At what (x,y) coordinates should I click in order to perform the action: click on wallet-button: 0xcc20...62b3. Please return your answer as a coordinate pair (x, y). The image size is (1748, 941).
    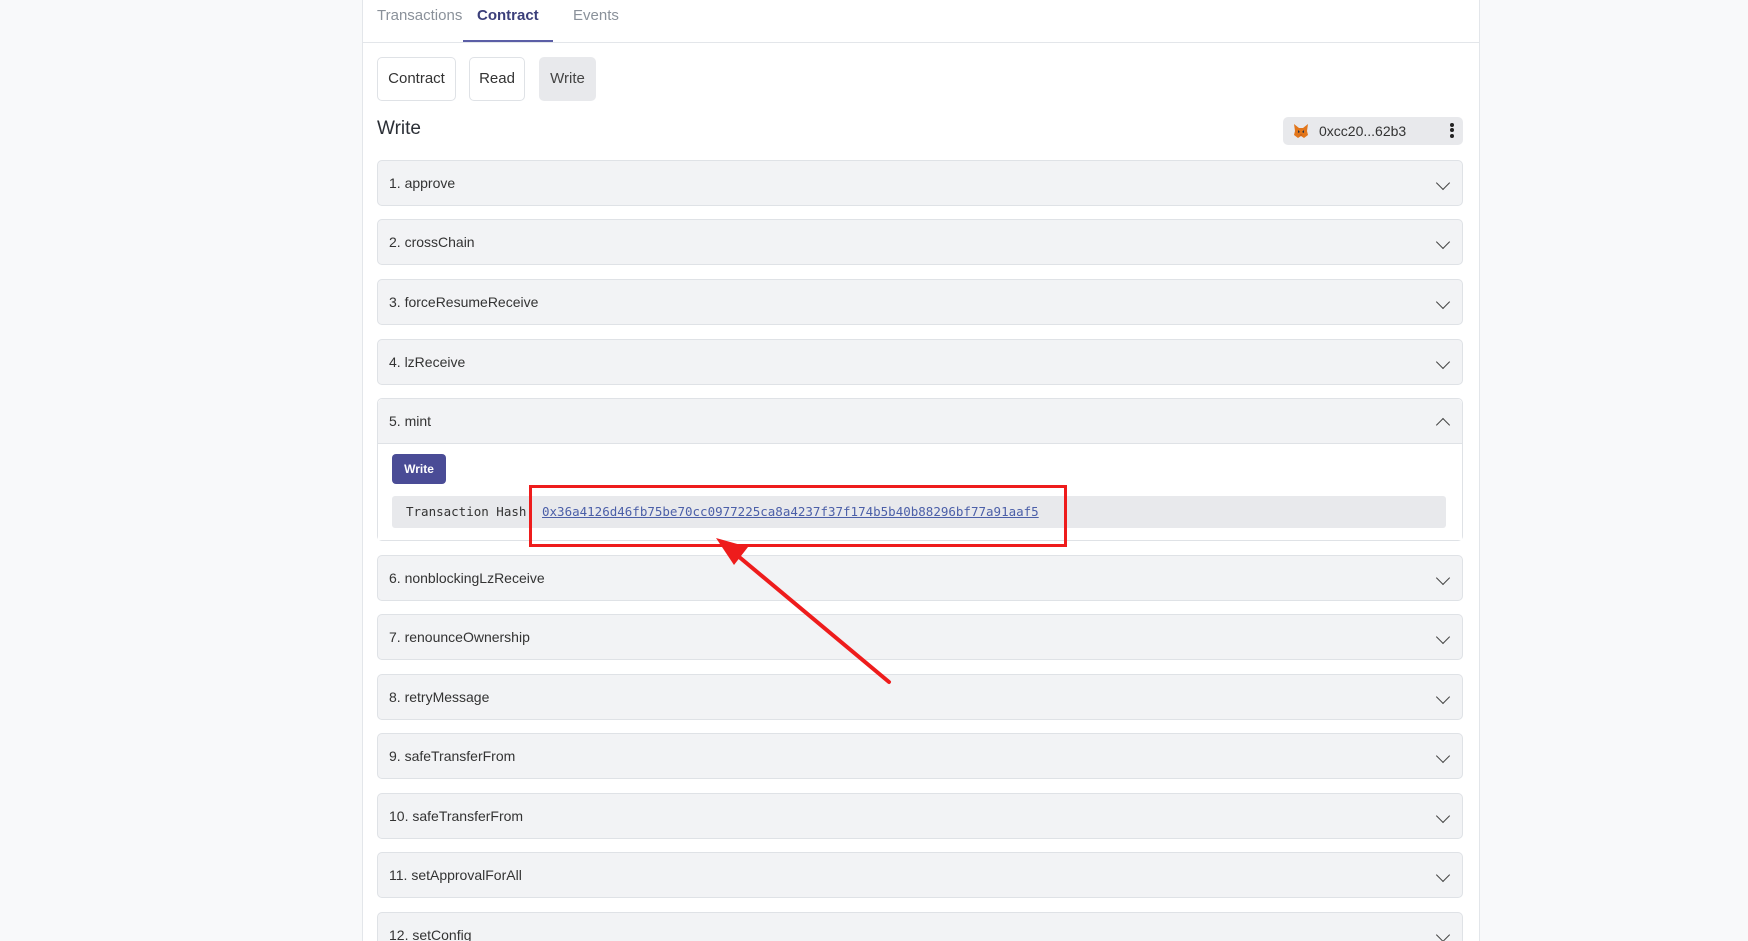
    Looking at the image, I should click on (1373, 131).